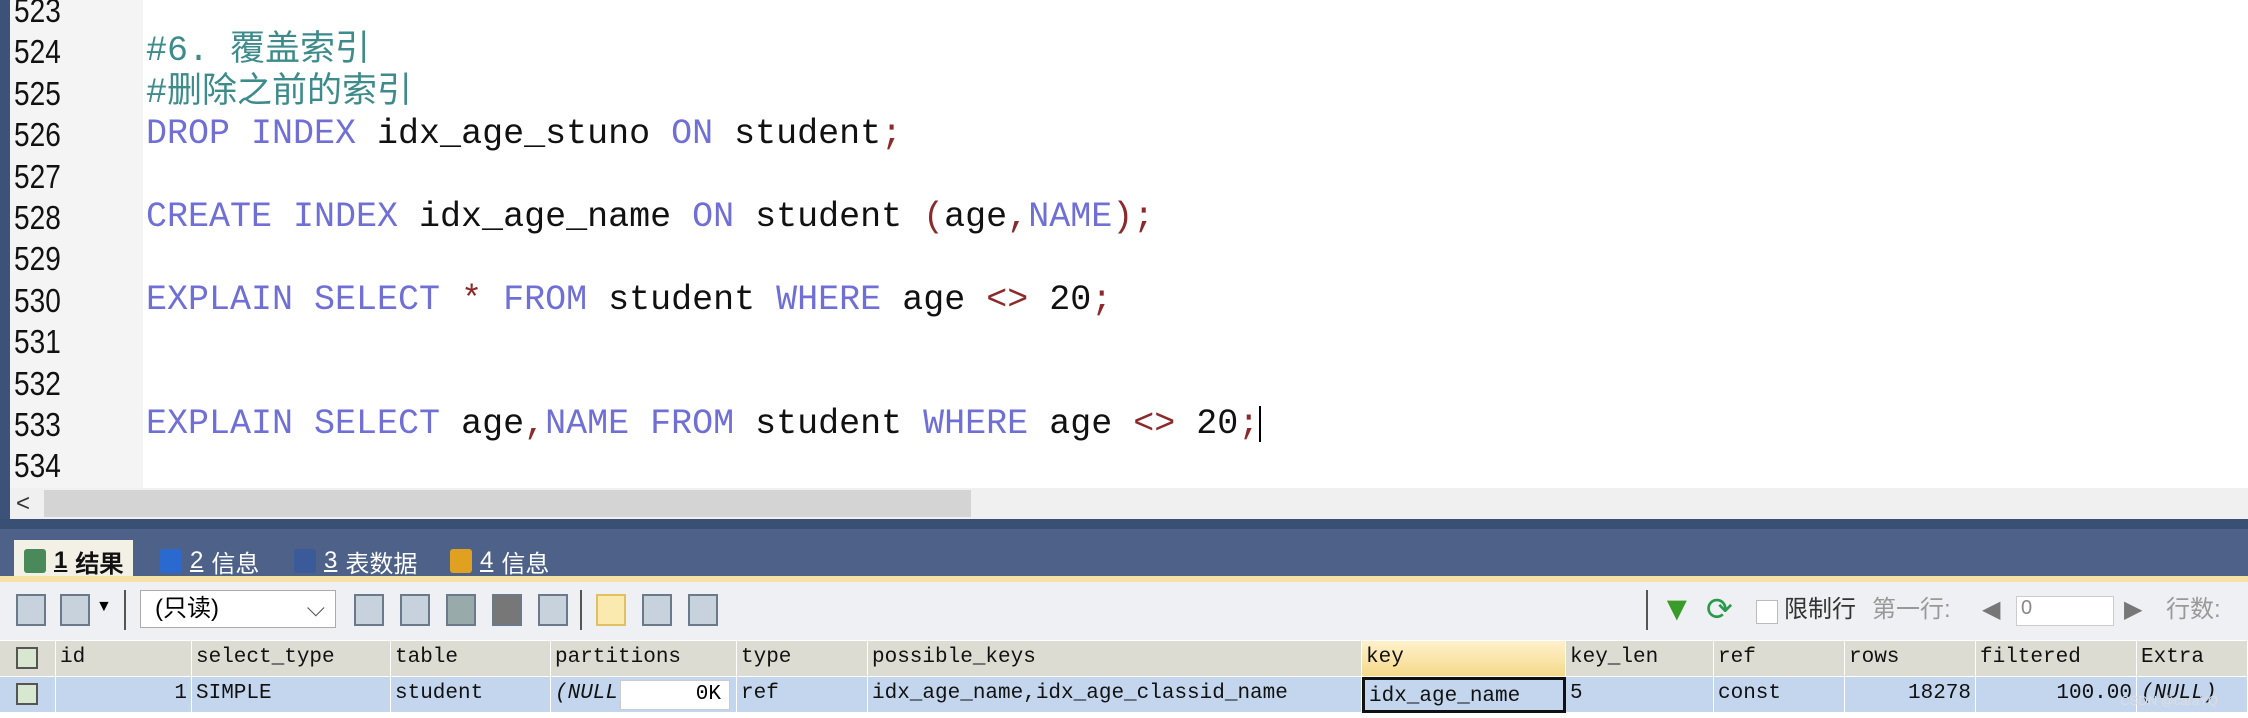 Image resolution: width=2248 pixels, height=718 pixels. I want to click on sql-keyword: ON, so click(692, 134).